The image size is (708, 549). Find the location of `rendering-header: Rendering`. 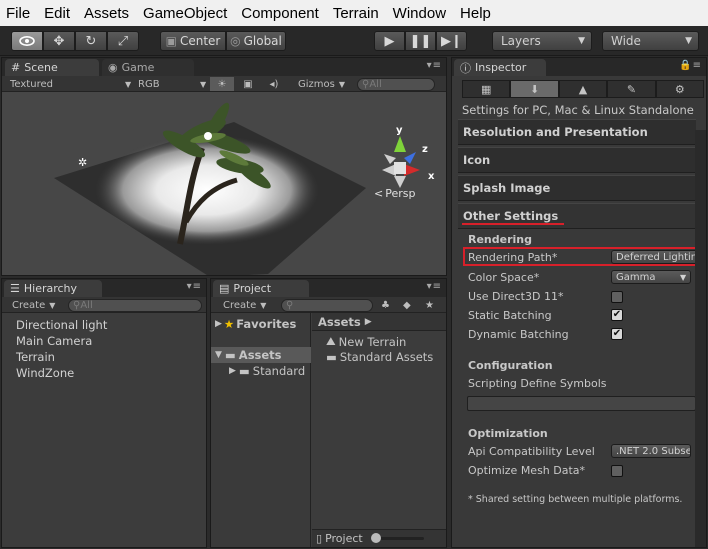

rendering-header: Rendering is located at coordinates (500, 239).